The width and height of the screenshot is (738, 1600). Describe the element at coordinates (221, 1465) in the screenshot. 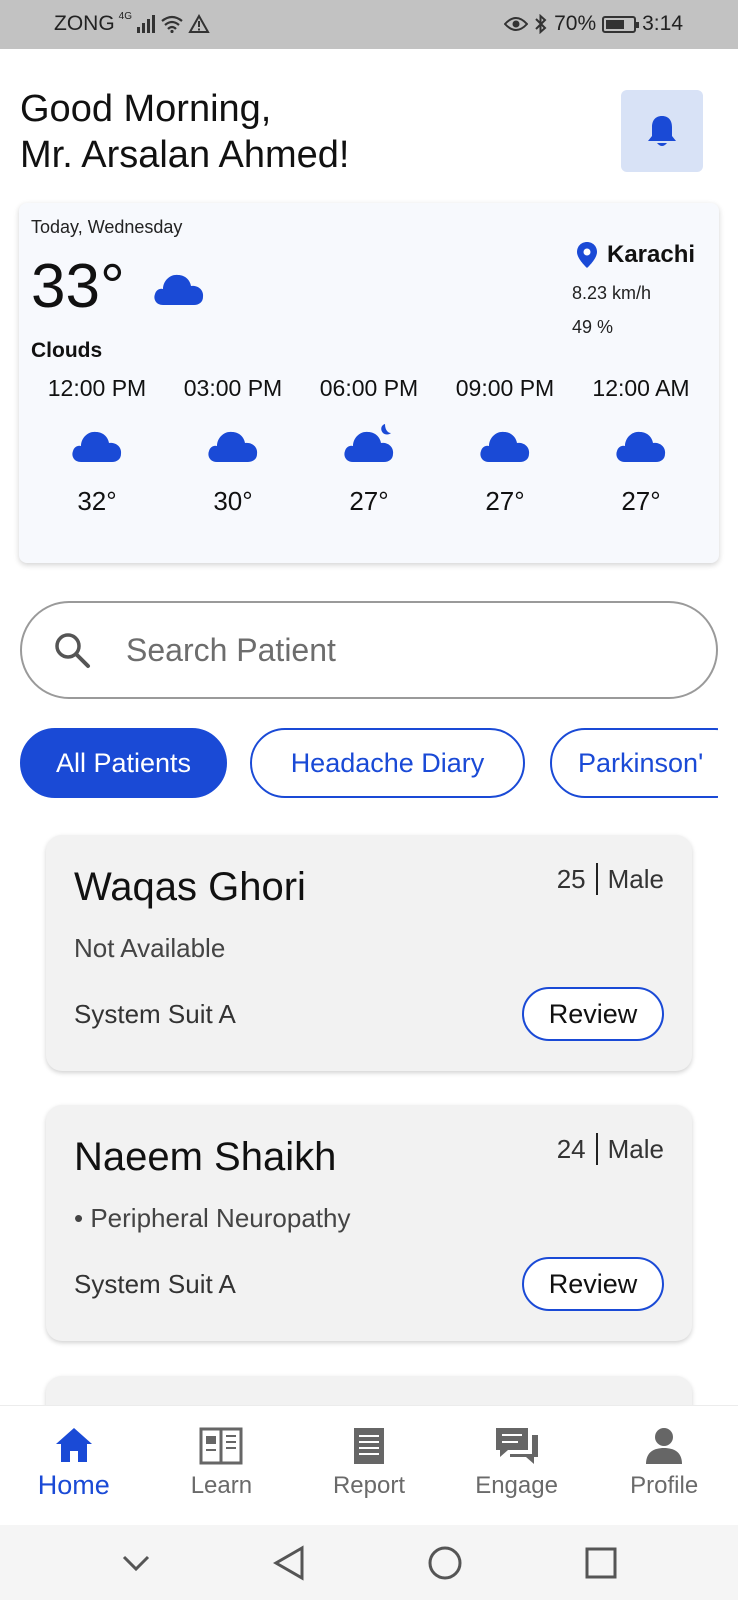

I see `nav-learn: Learn` at that location.